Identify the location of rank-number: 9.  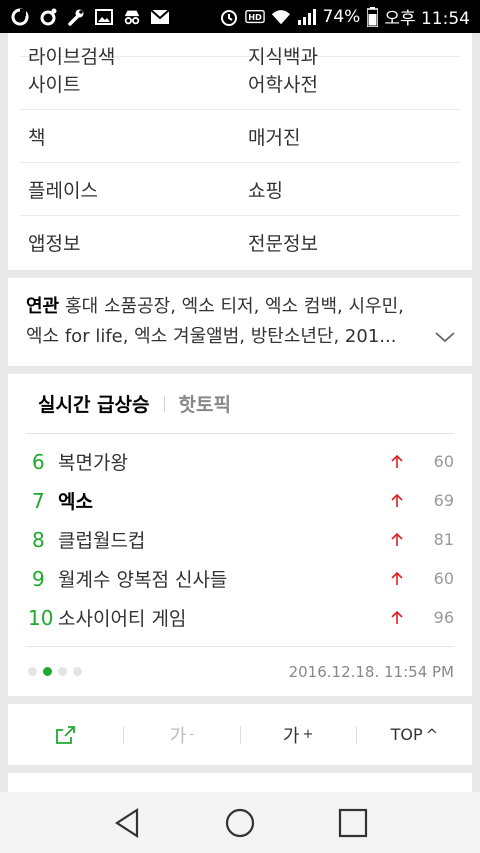
(38, 578).